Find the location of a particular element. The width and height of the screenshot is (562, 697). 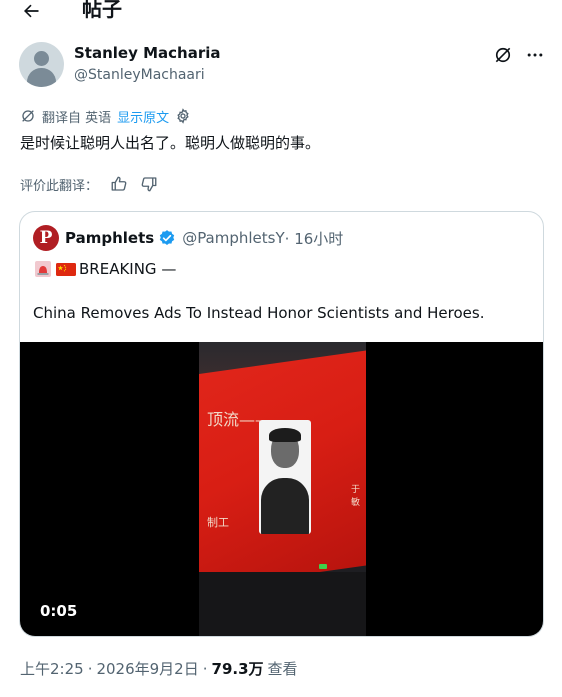

breaking-label: BREAKING — is located at coordinates (128, 269).